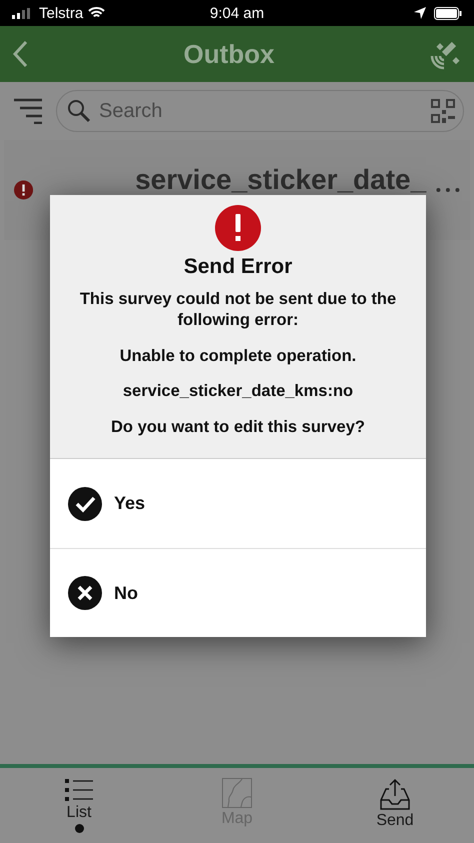 The image size is (474, 843). What do you see at coordinates (395, 794) in the screenshot?
I see `send-tray-icon` at bounding box center [395, 794].